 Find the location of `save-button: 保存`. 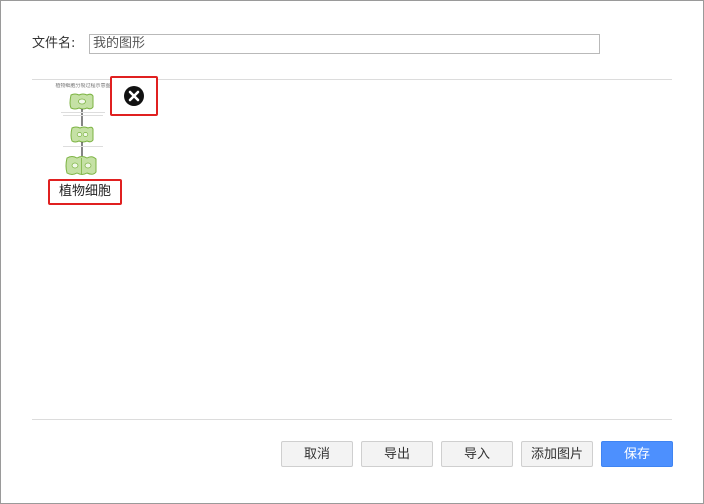

save-button: 保存 is located at coordinates (637, 454).